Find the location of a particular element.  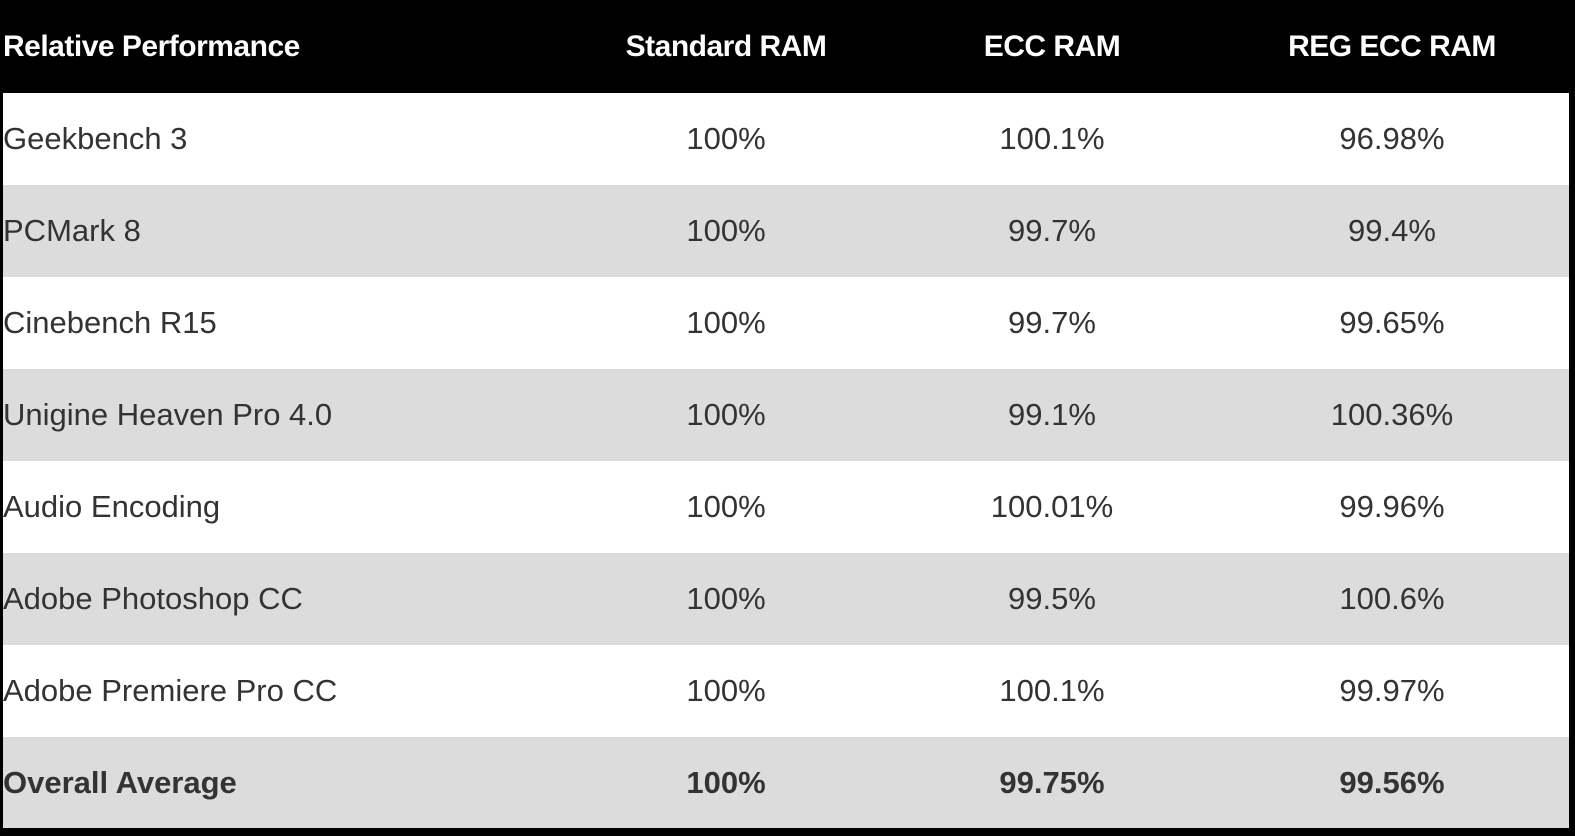

table-row: PCMark 8 100% 99.7% 99.4% is located at coordinates (786, 231).